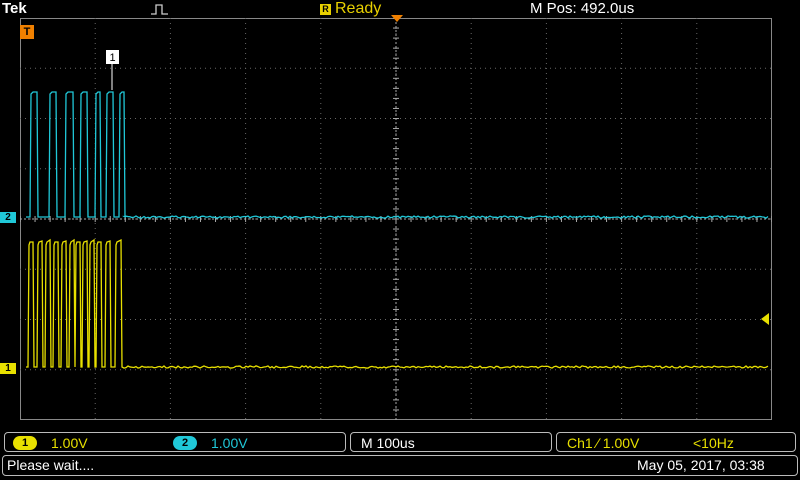 Image resolution: width=800 pixels, height=480 pixels. Describe the element at coordinates (185, 443) in the screenshot. I see `ch2-badge: 2` at that location.